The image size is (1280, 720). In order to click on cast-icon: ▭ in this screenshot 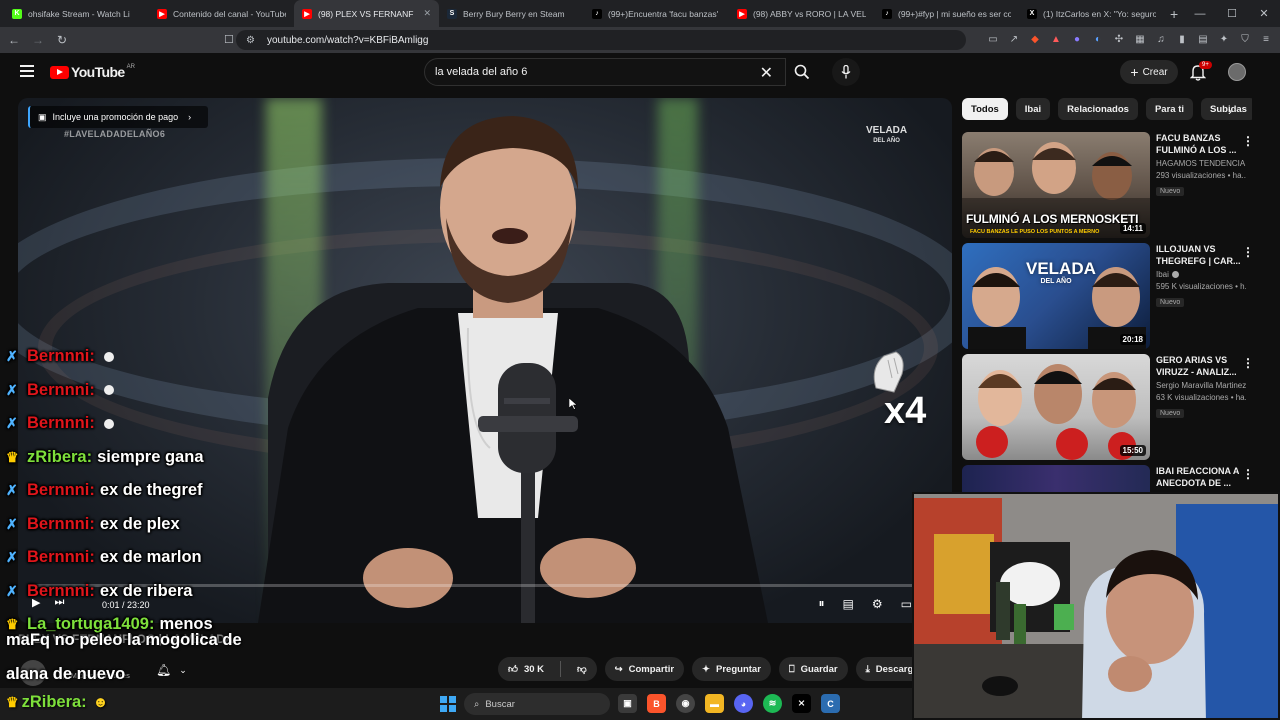, I will do `click(993, 40)`.